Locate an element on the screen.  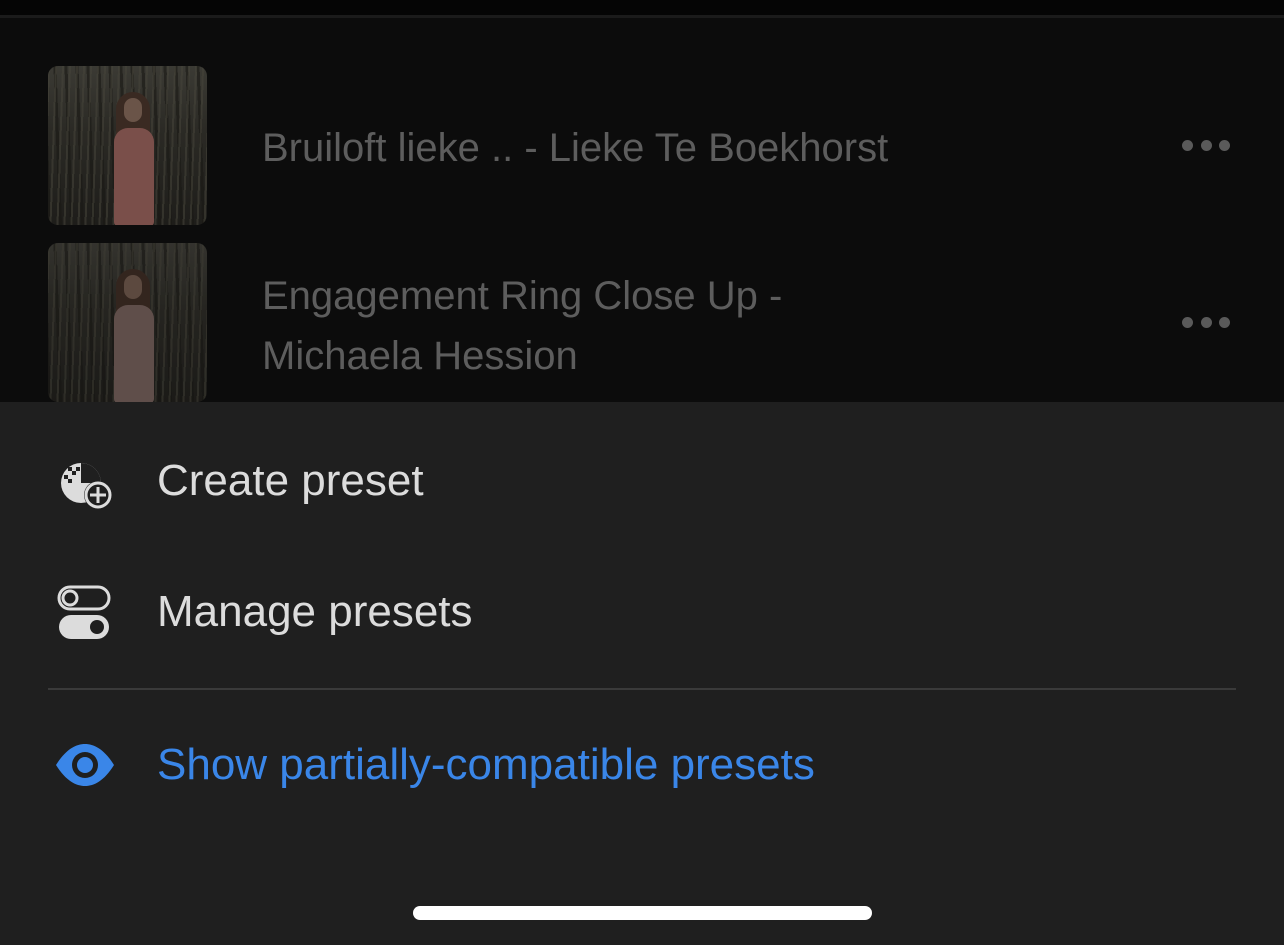
create-preset-icon is located at coordinates (85, 482).